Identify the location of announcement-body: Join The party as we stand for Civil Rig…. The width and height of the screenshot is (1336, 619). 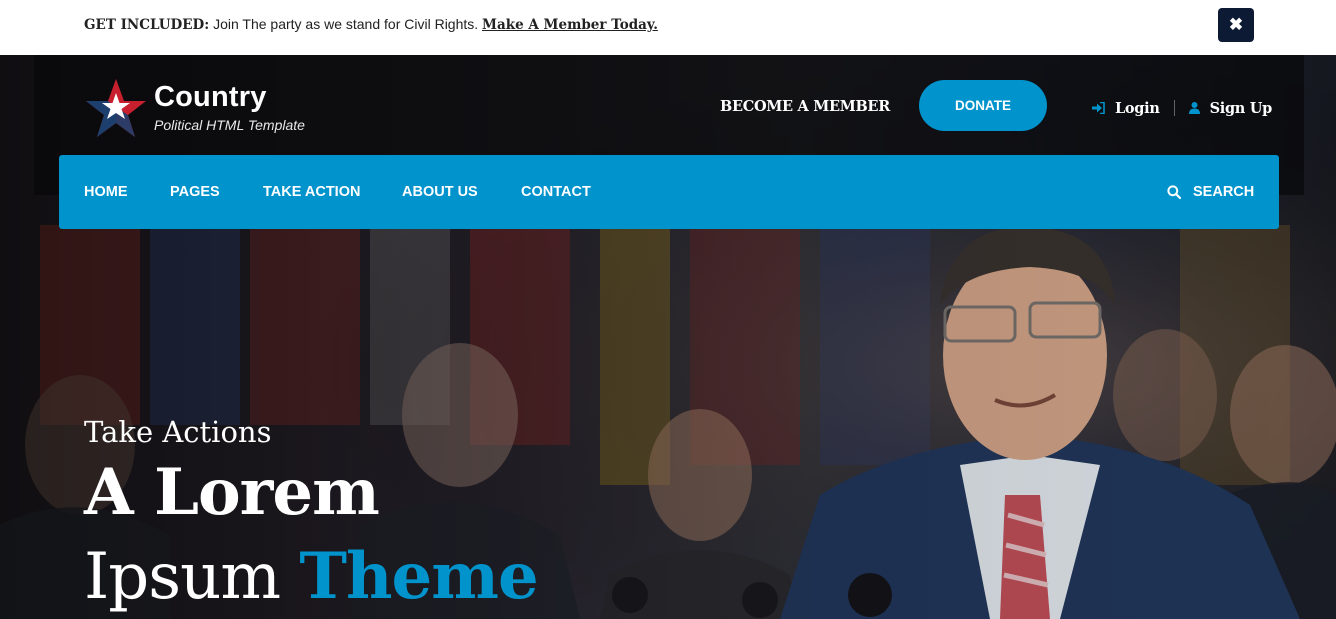
(346, 24).